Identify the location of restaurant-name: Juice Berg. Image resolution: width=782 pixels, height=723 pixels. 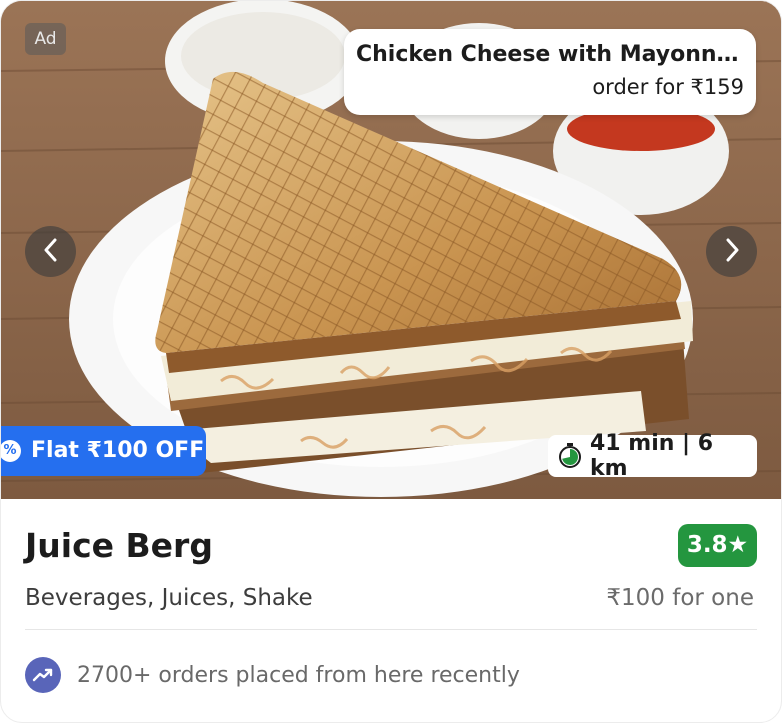
(119, 546).